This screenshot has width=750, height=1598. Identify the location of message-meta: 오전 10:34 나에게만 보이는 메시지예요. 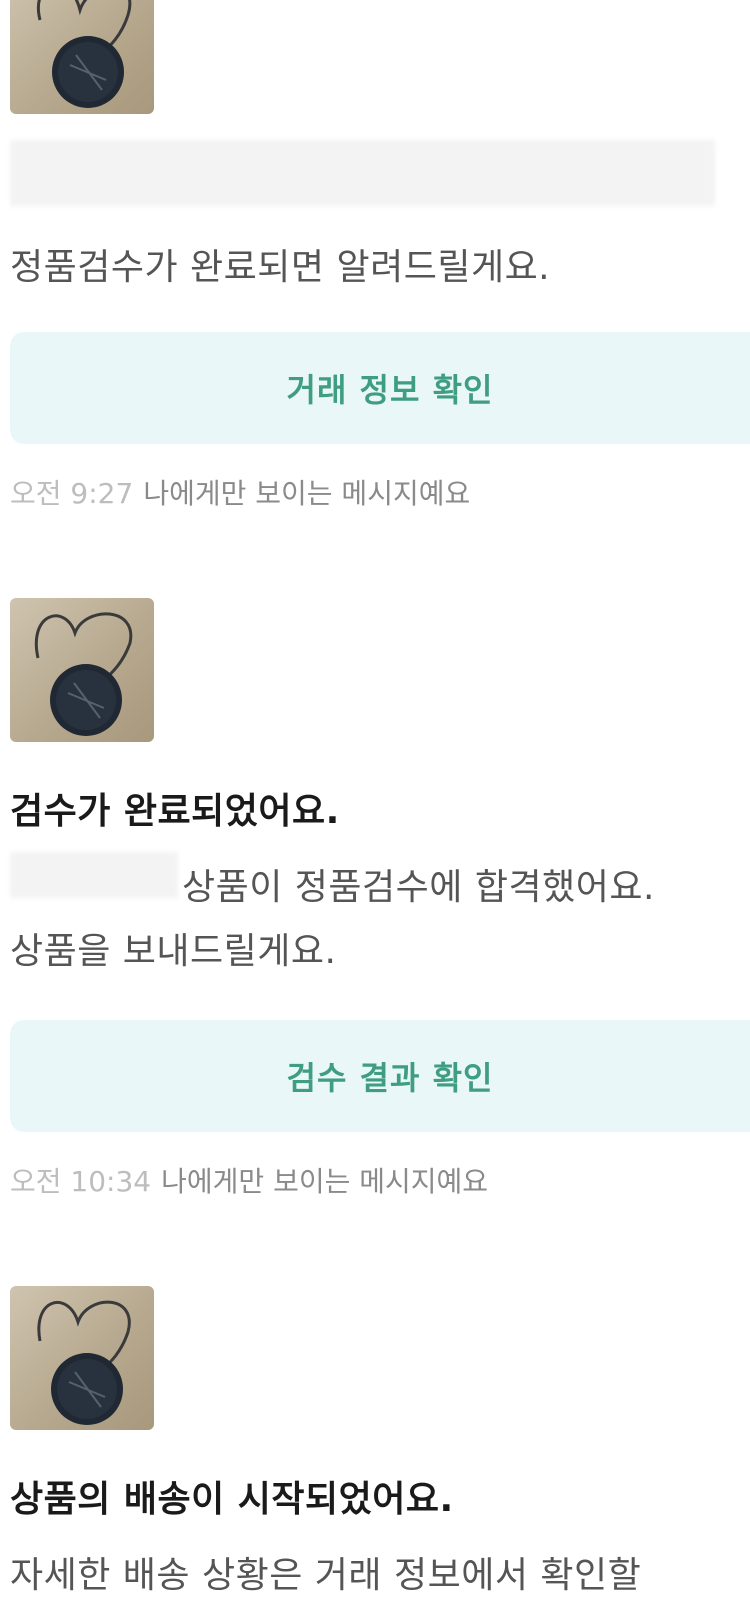
(249, 1180).